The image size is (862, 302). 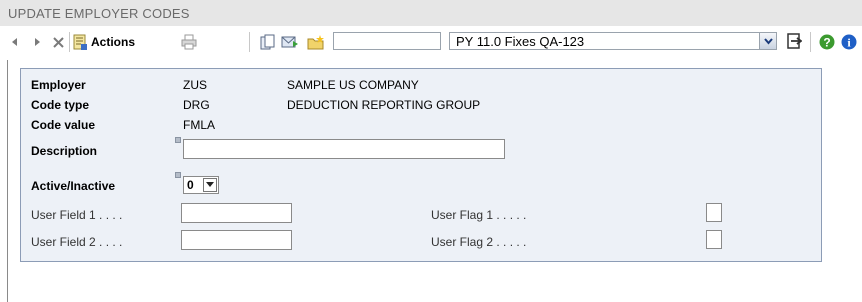 I want to click on user-field-2-label: User Field 2 . . . ., so click(x=77, y=242).